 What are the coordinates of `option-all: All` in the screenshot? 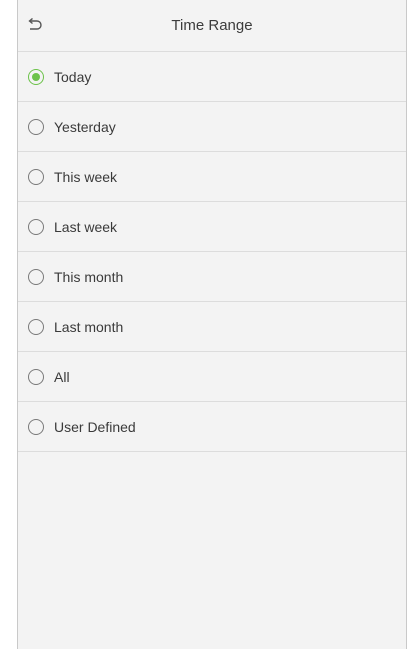 It's located at (212, 377).